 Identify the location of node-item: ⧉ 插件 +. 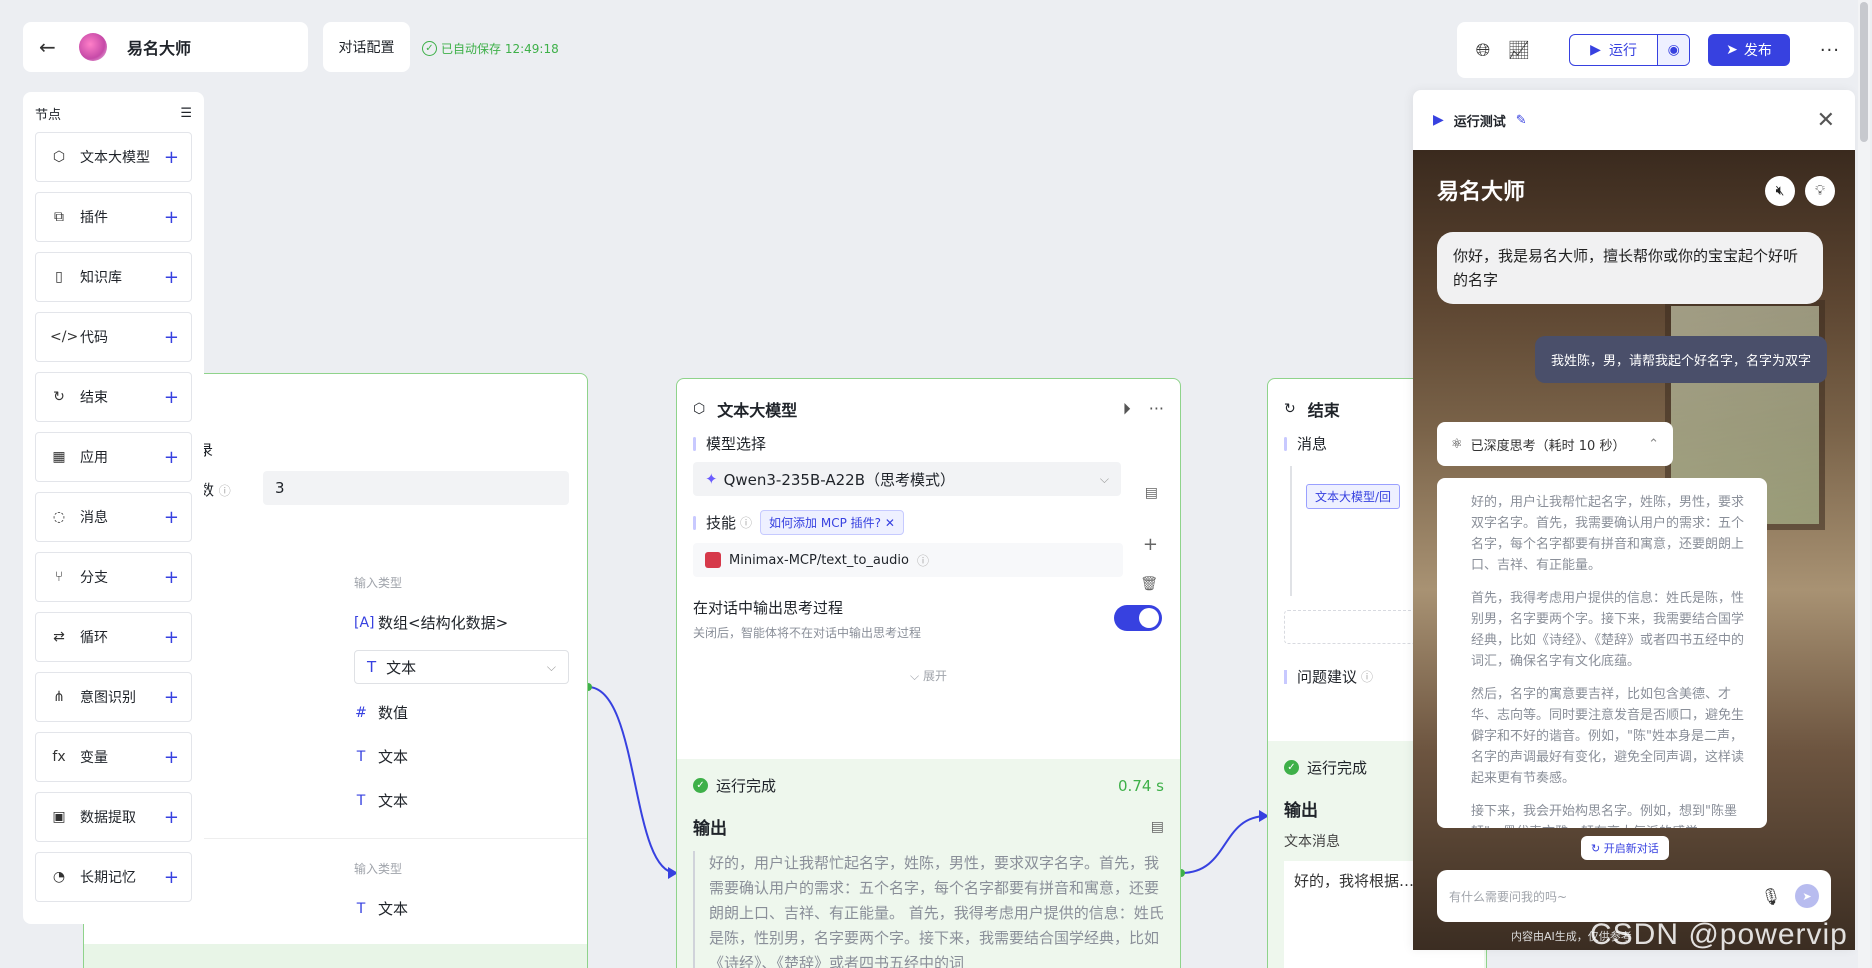
(113, 217).